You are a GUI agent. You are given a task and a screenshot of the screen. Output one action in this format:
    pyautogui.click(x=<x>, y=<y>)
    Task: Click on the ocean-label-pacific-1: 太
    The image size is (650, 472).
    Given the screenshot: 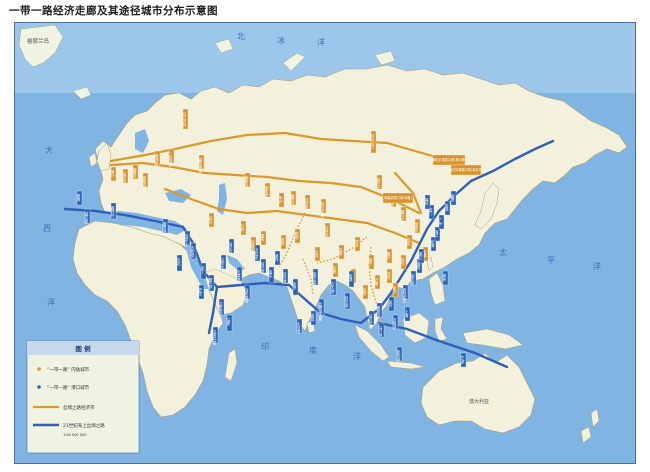 What is the action you would take?
    pyautogui.click(x=503, y=252)
    